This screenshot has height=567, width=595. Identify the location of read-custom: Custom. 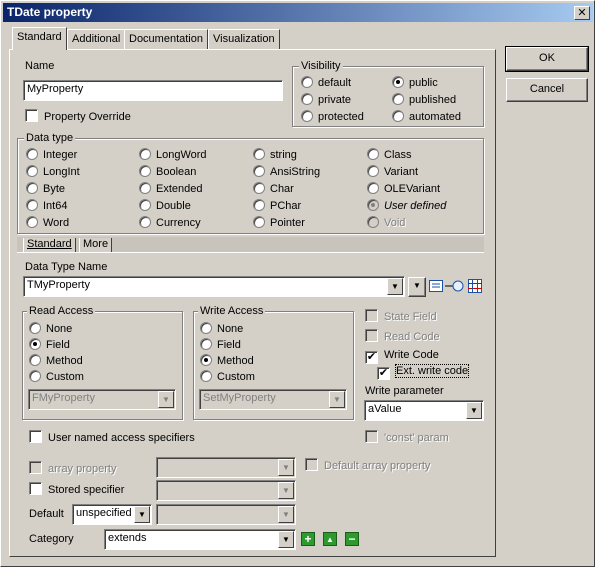
(56, 377).